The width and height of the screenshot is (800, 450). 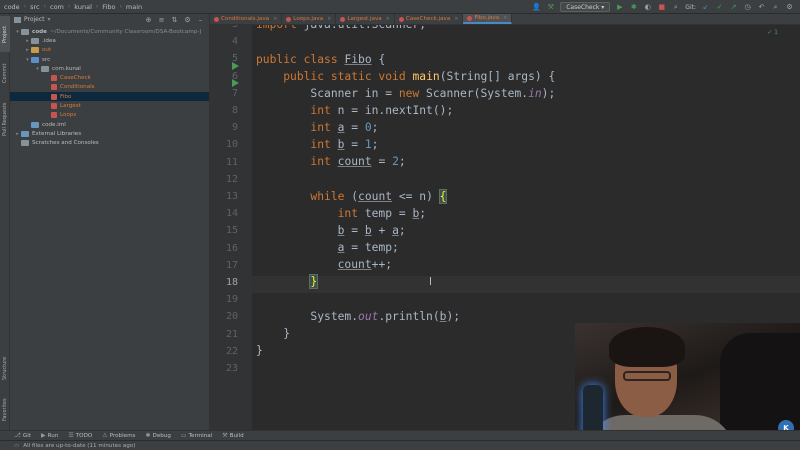 I want to click on run-class-icon, so click(x=235, y=66).